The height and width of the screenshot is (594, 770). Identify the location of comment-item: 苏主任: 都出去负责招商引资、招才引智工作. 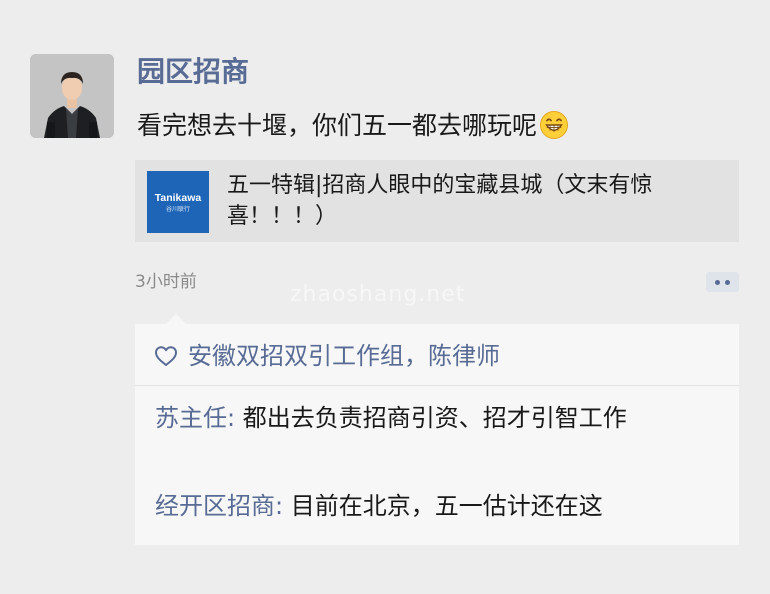
(435, 418).